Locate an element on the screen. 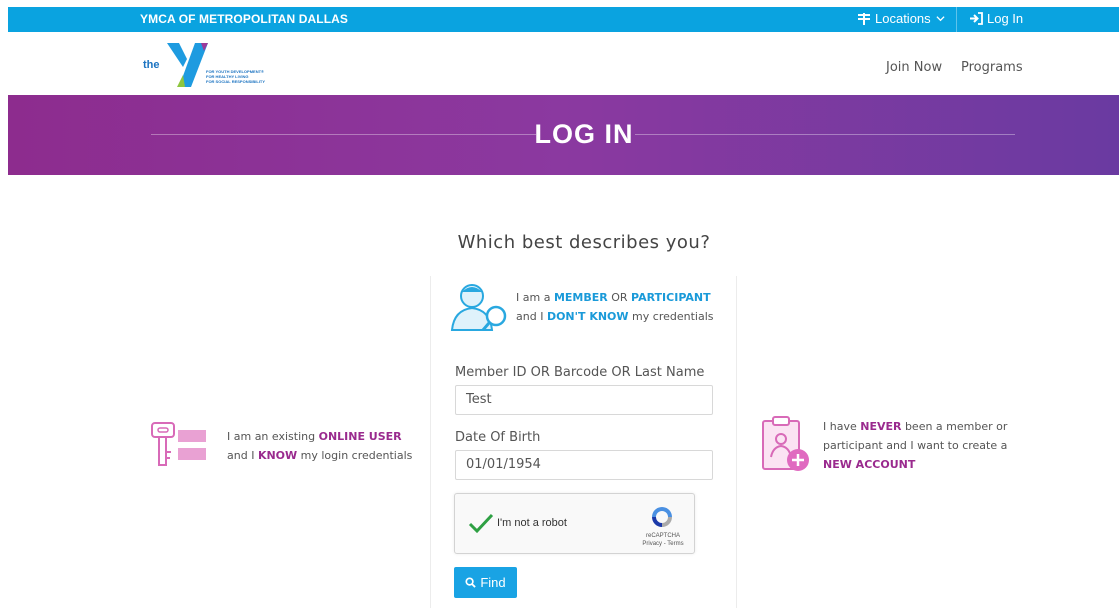 This screenshot has width=1119, height=608. dob-input: 01/01/1954 is located at coordinates (584, 465).